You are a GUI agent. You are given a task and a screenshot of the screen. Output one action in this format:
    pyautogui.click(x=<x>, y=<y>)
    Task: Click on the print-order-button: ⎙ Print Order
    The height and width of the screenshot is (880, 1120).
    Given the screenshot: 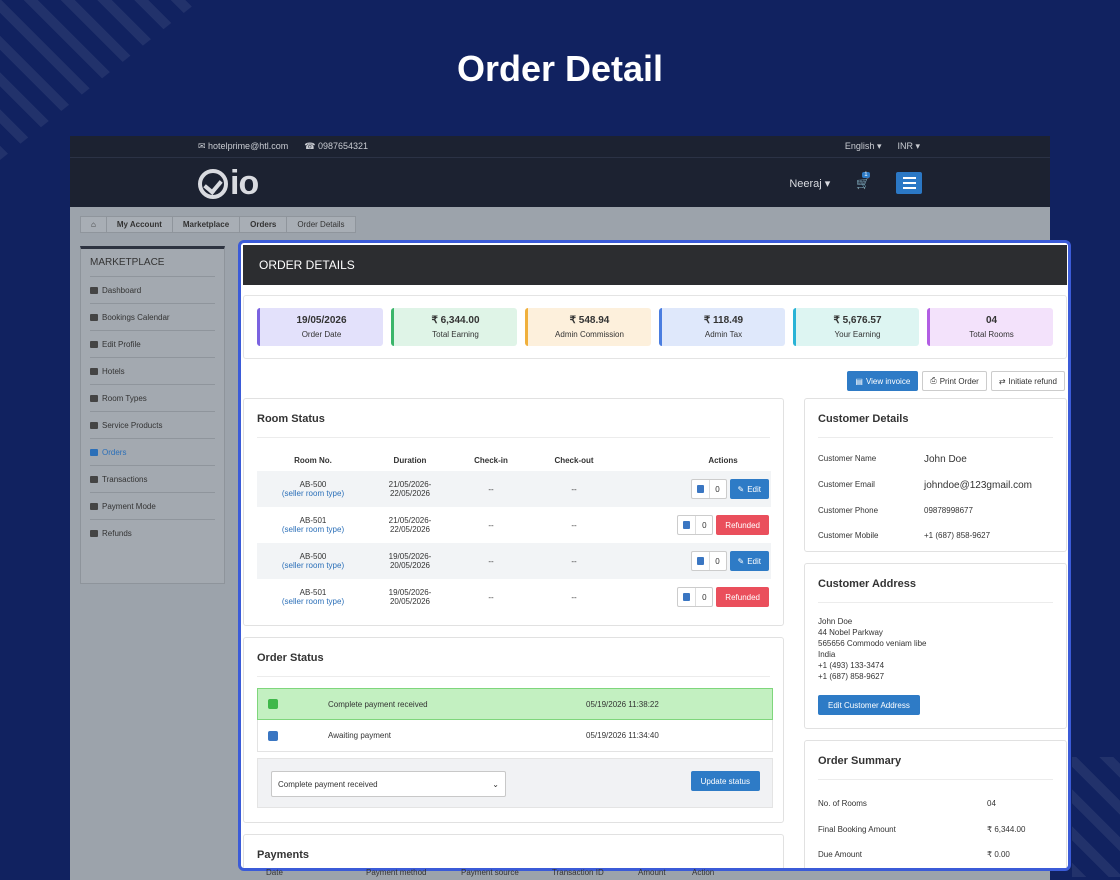 What is the action you would take?
    pyautogui.click(x=954, y=381)
    